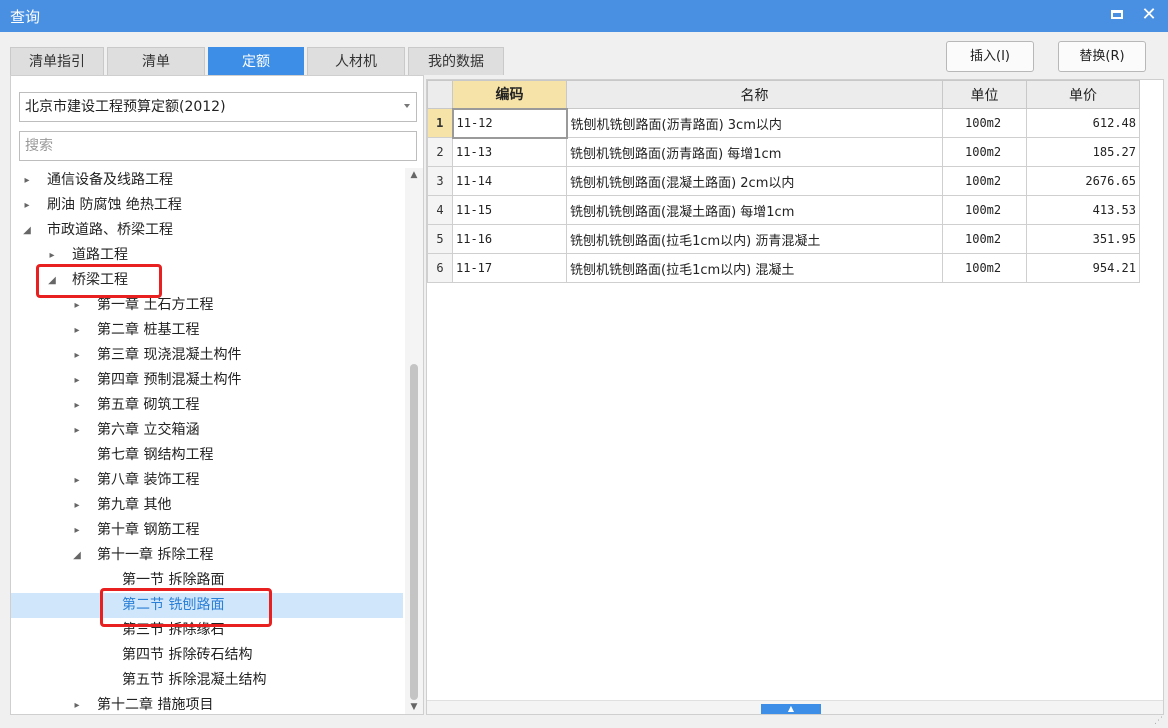 This screenshot has height=728, width=1168. Describe the element at coordinates (207, 655) in the screenshot. I see `tree-item: 第四节 拆除砖石结构` at that location.